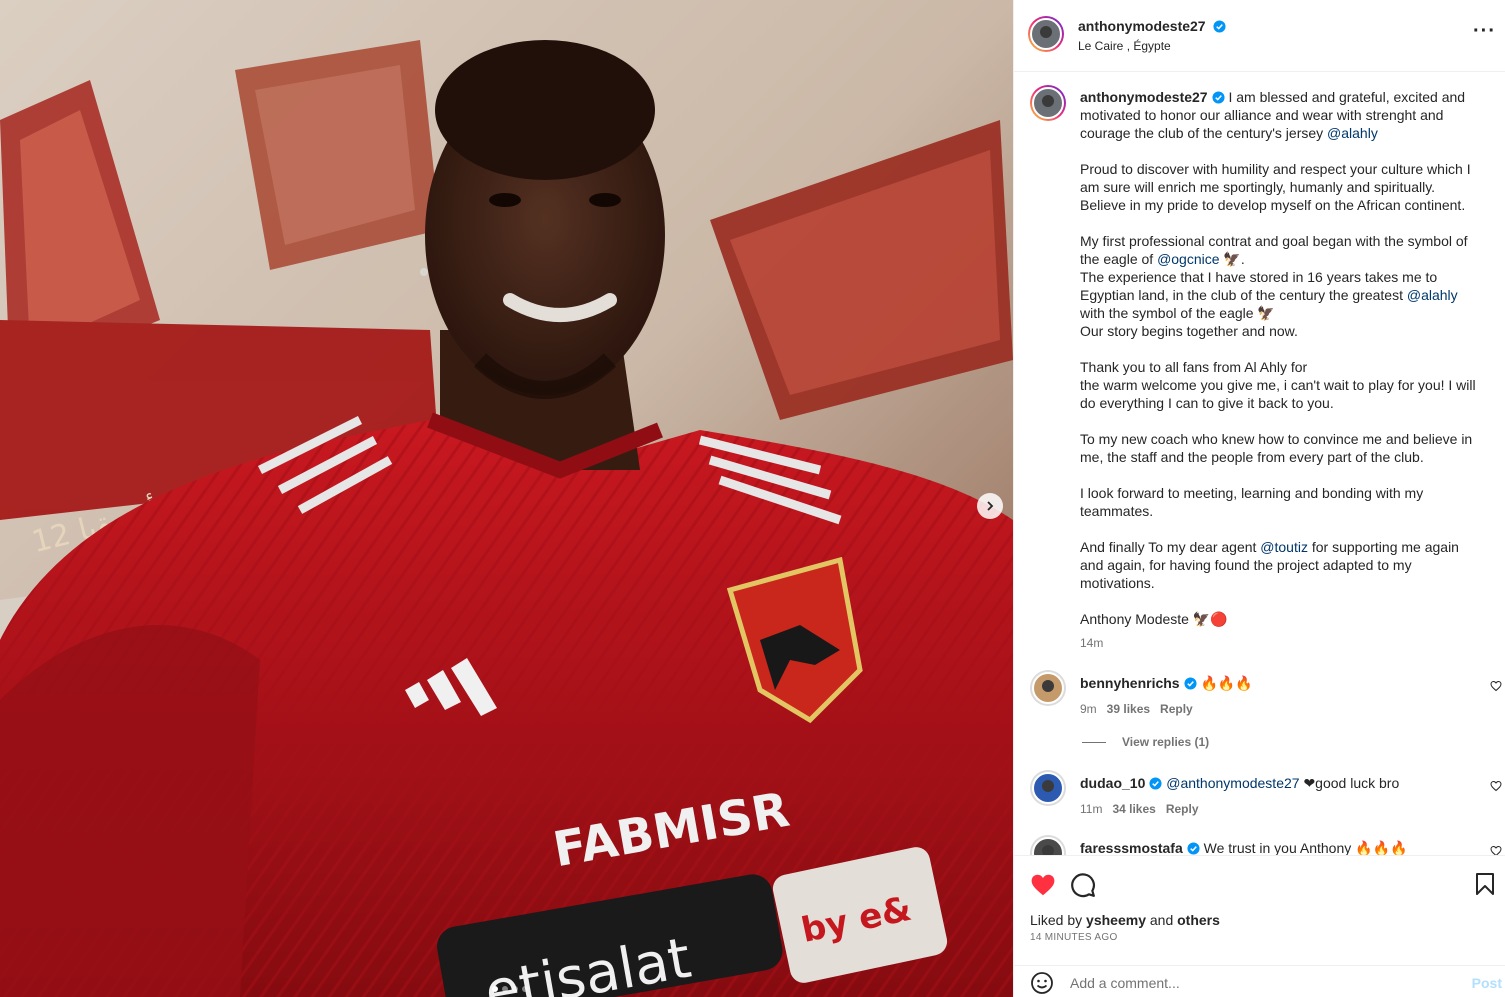  I want to click on view-replies-label: View replies (1), so click(1166, 742).